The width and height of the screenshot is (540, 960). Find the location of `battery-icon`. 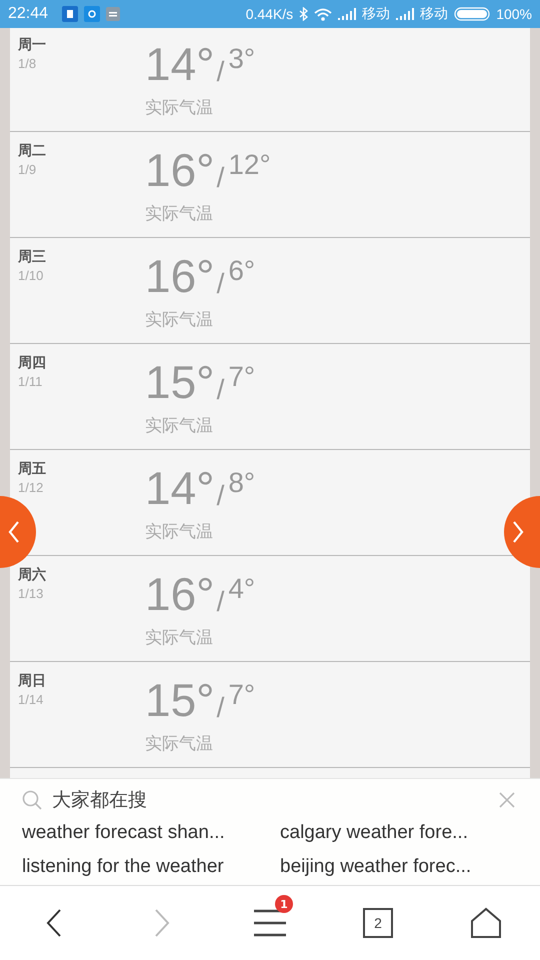

battery-icon is located at coordinates (472, 14).